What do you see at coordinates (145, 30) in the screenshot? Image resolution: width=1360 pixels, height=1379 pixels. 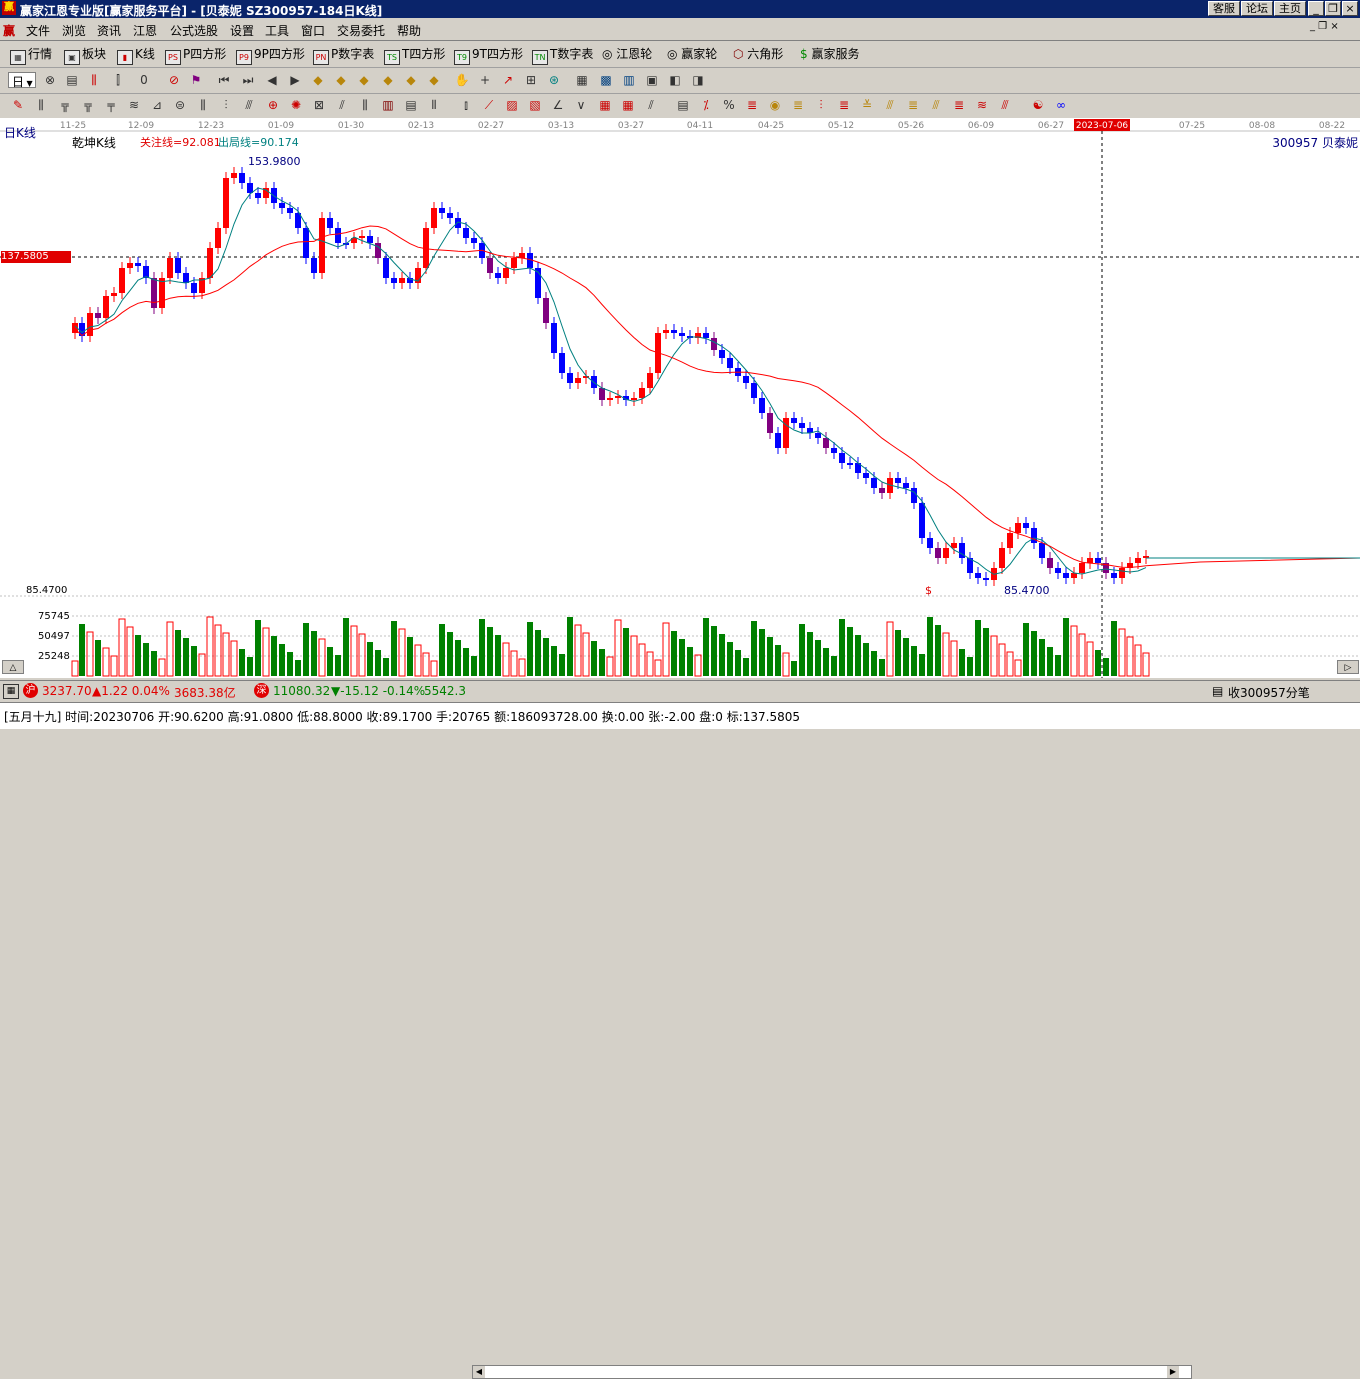 I see `menu-gann: 江恩` at bounding box center [145, 30].